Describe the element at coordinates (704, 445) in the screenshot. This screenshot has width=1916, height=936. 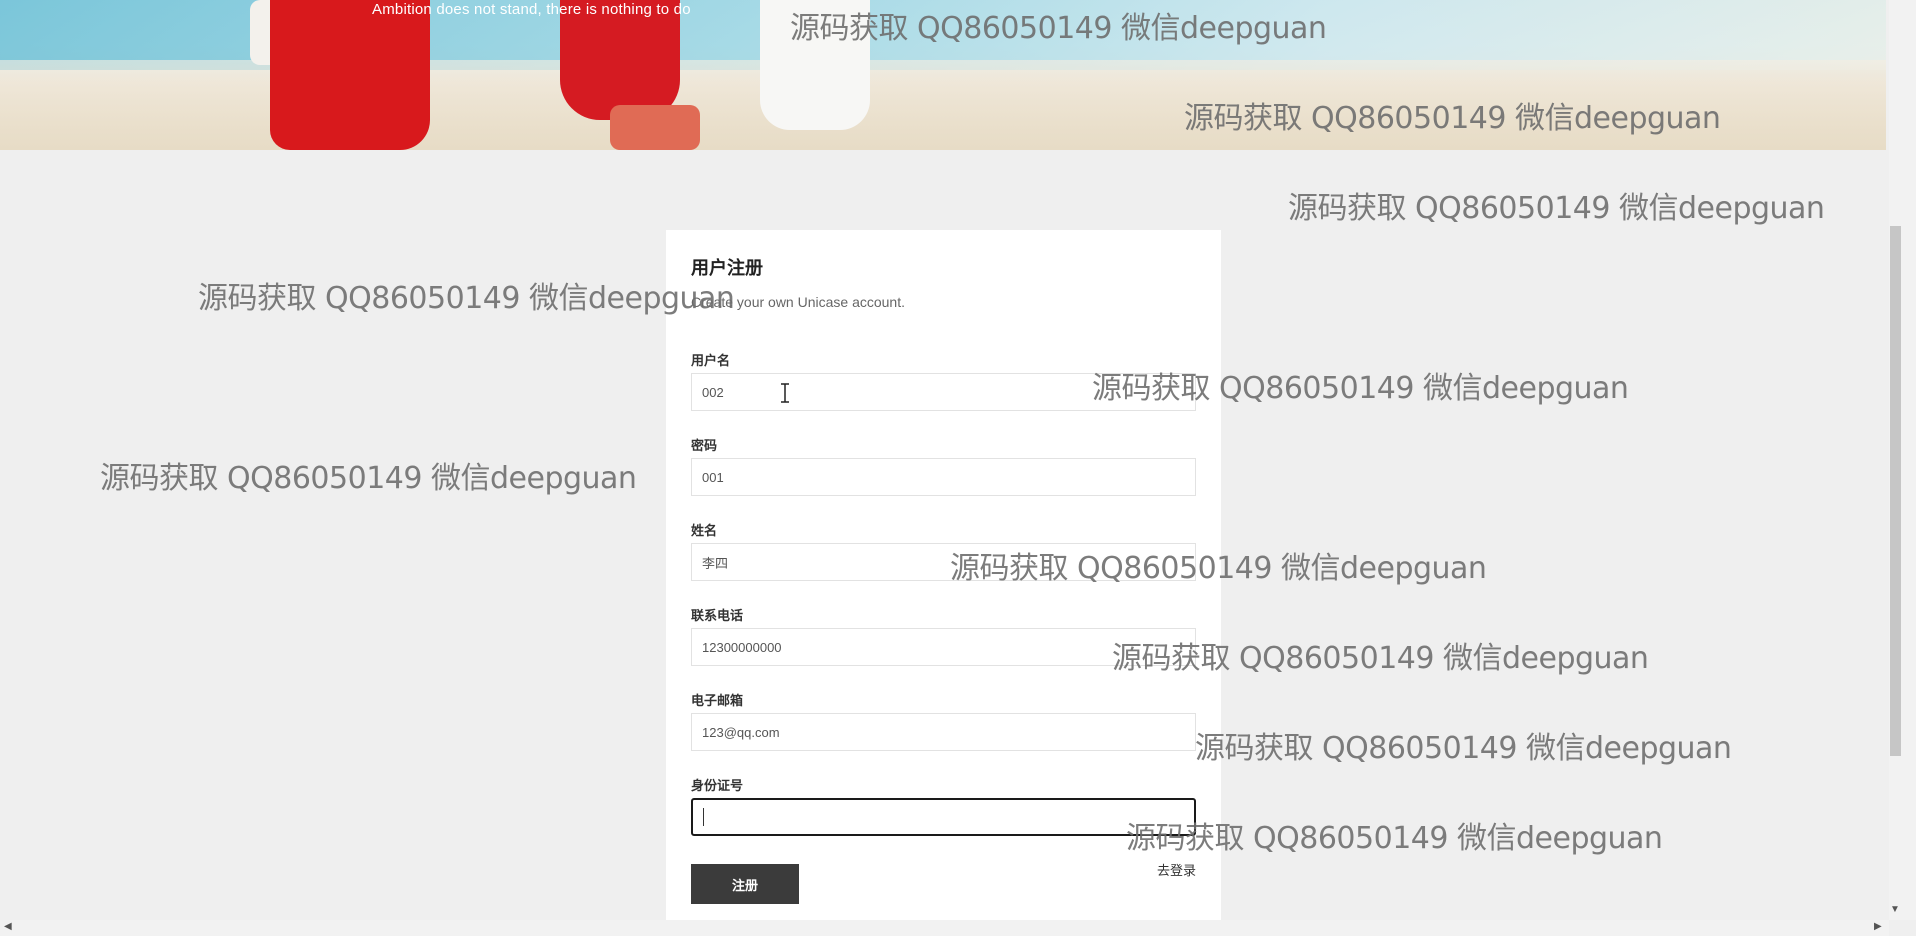
I see `password-label: 密码` at that location.